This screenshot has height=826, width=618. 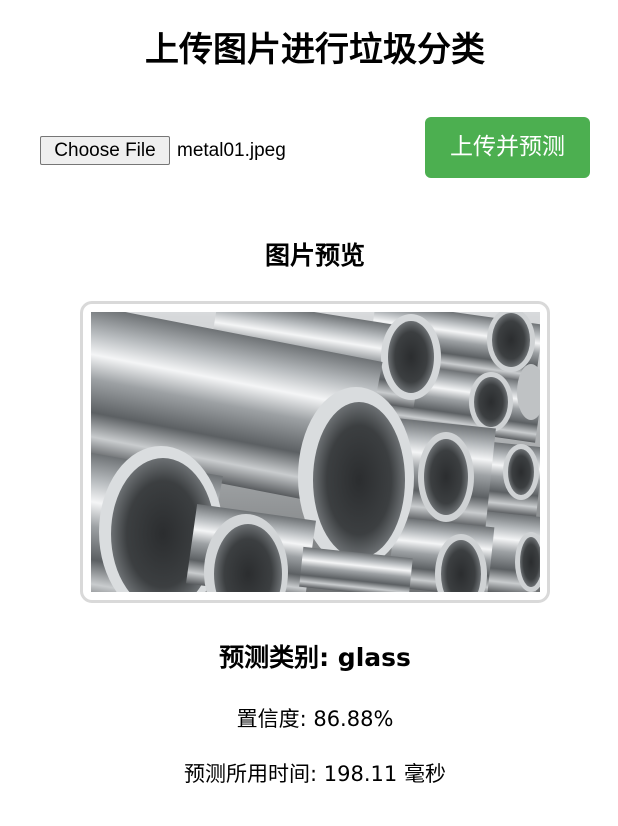 What do you see at coordinates (315, 50) in the screenshot?
I see `page-title: 上传图片进行垃圾分类` at bounding box center [315, 50].